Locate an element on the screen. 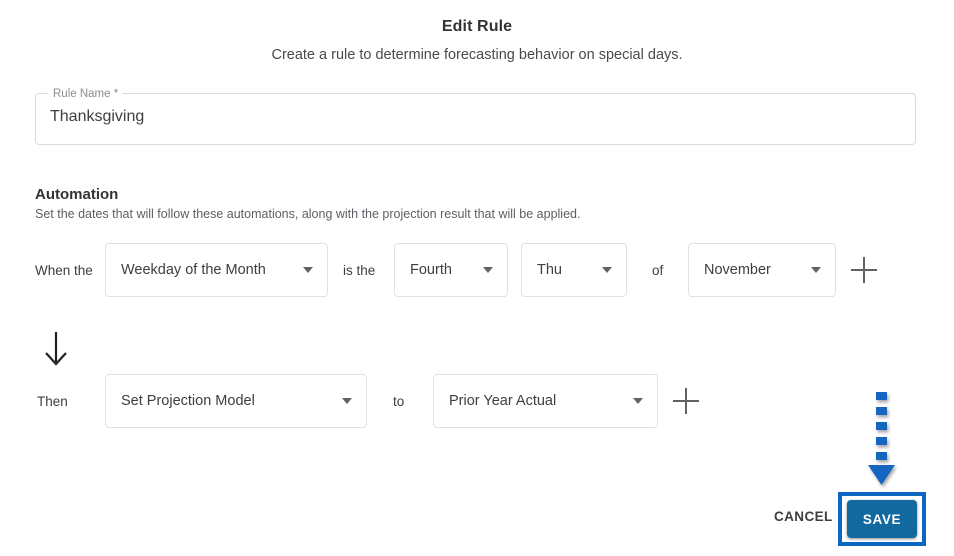  add-condition-button is located at coordinates (864, 270).